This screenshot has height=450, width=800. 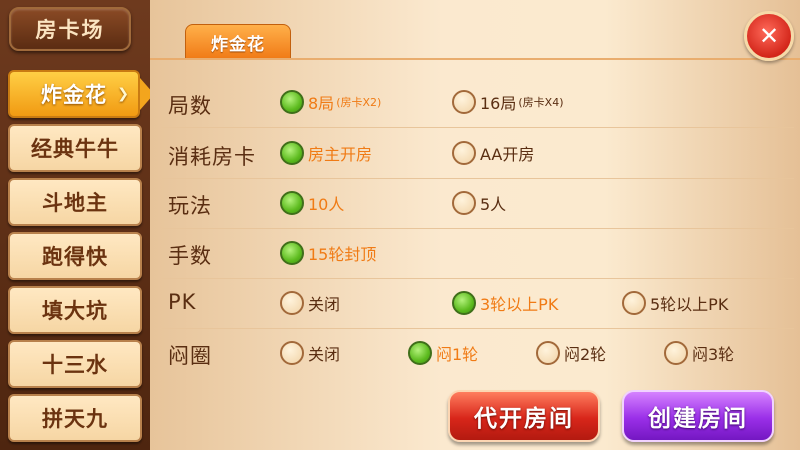 I want to click on sidebar-item-label: 经典牛牛, so click(x=75, y=149).